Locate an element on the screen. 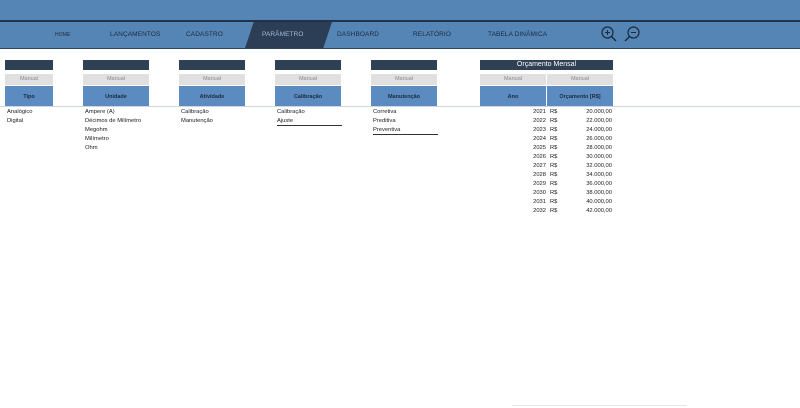  table-row: 2021 R$ 20.000,00 is located at coordinates (547, 112).